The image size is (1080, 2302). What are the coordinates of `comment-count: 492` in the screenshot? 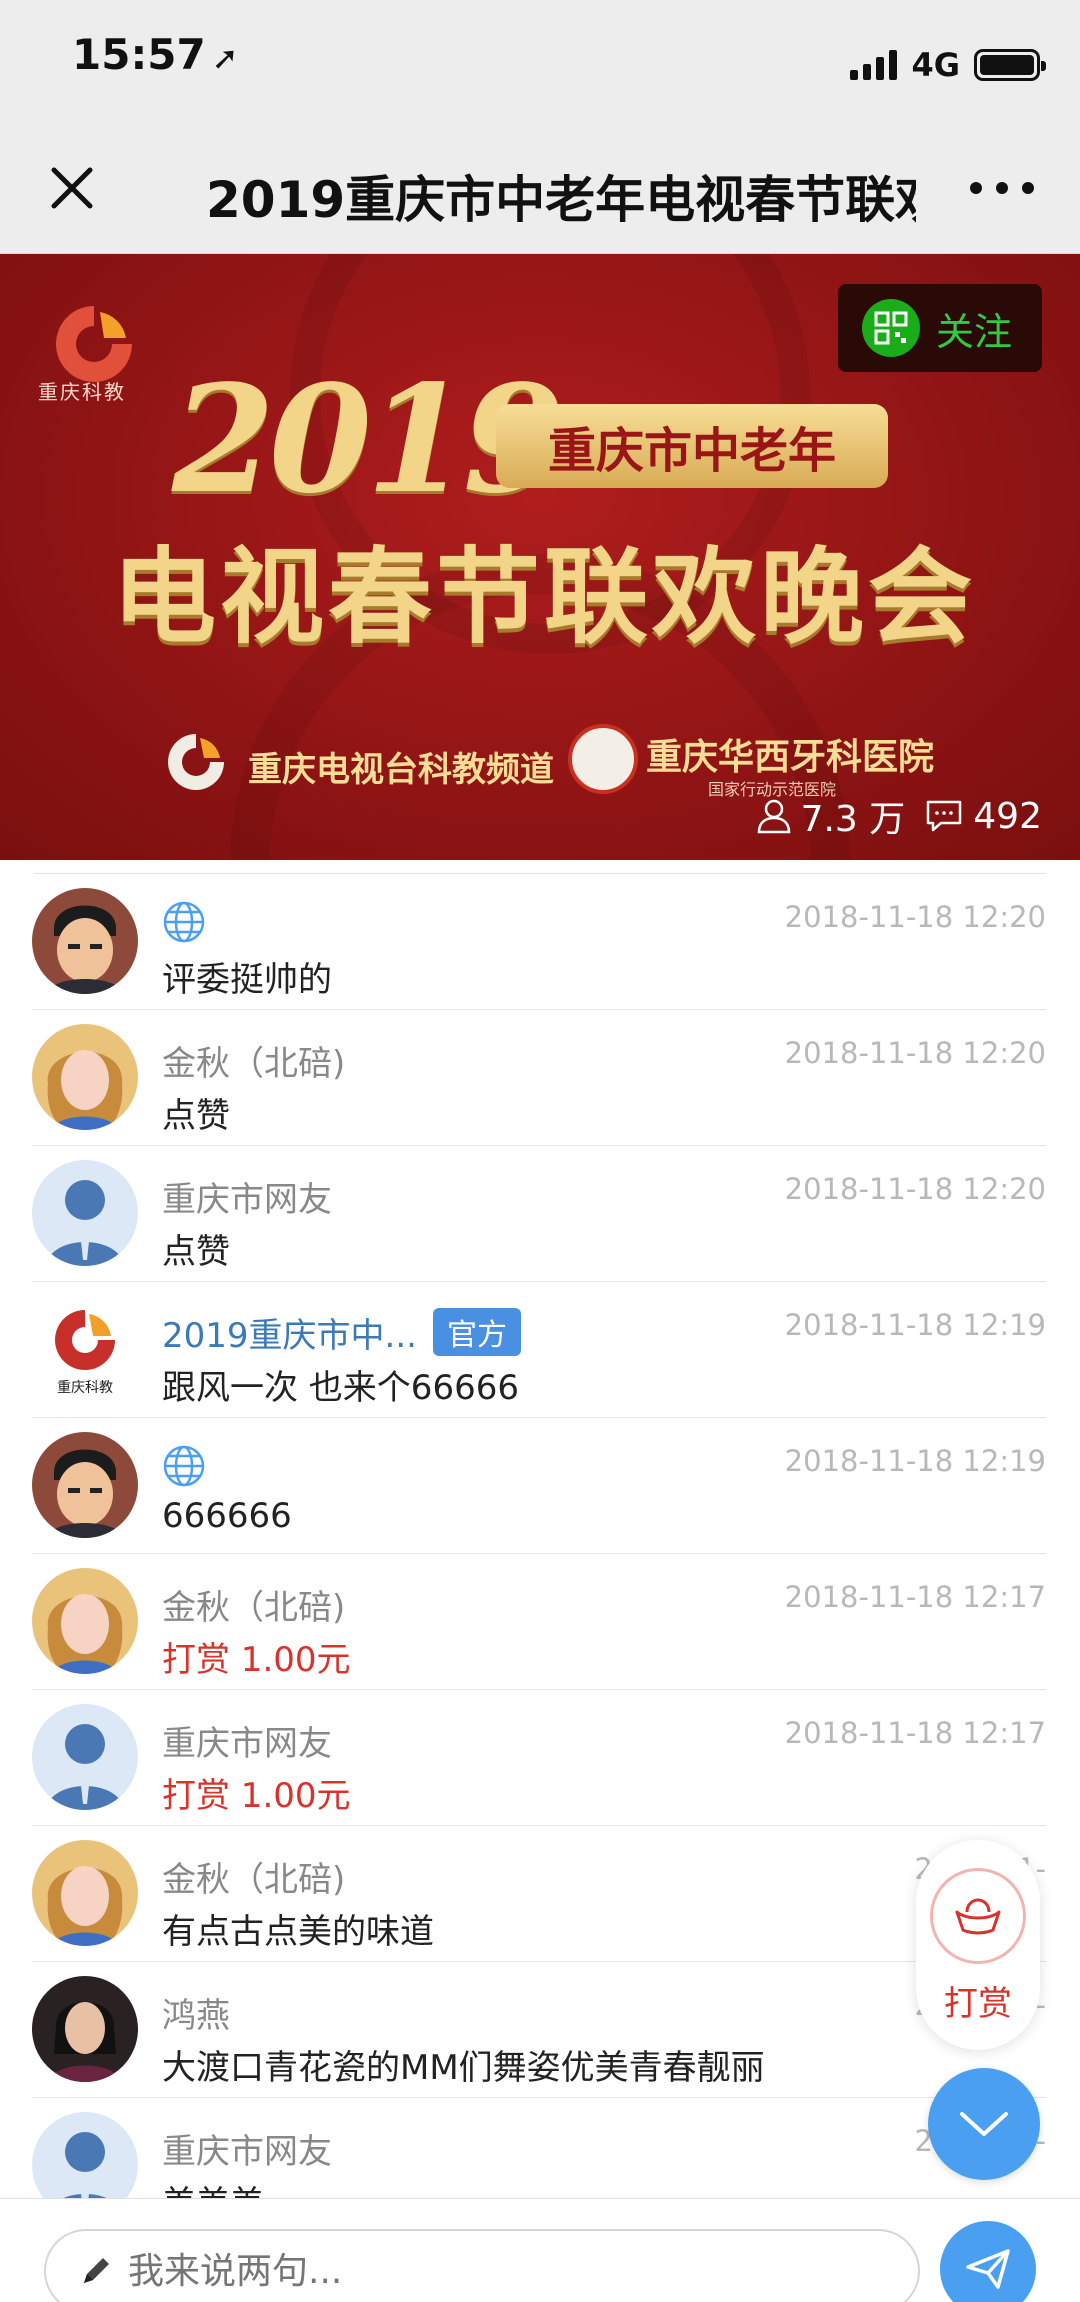 It's located at (1007, 816).